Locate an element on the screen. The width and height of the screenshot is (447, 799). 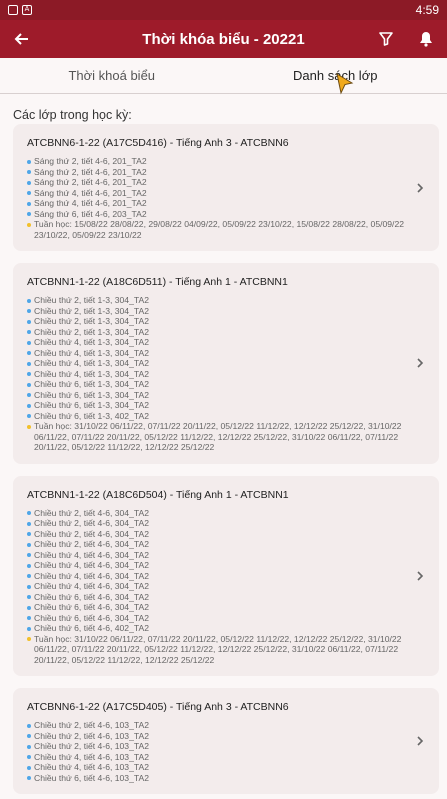
session-item: Chiều thứ 4, tiết 4-6, 103_TA2 is located at coordinates (226, 757).